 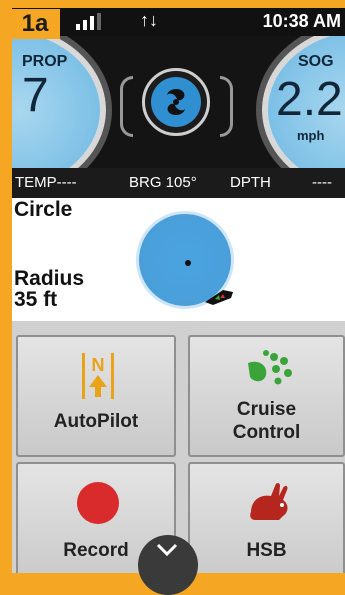 What do you see at coordinates (266, 396) in the screenshot?
I see `cruise-control-button: Cruise Control` at bounding box center [266, 396].